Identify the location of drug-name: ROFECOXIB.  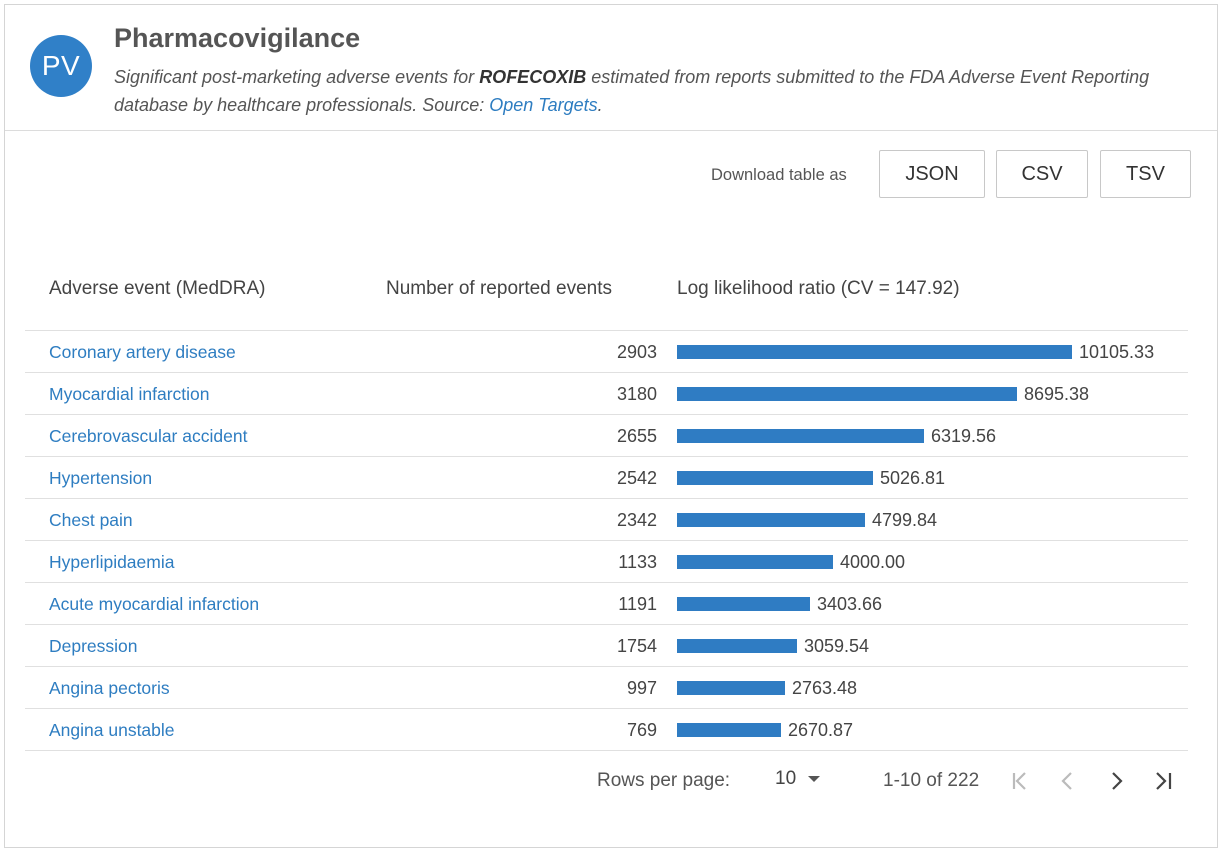
(533, 77).